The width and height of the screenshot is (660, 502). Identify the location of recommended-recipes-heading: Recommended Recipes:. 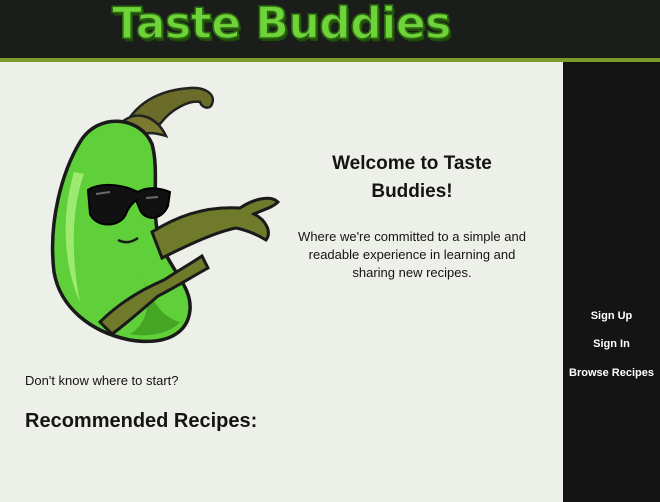
(141, 421).